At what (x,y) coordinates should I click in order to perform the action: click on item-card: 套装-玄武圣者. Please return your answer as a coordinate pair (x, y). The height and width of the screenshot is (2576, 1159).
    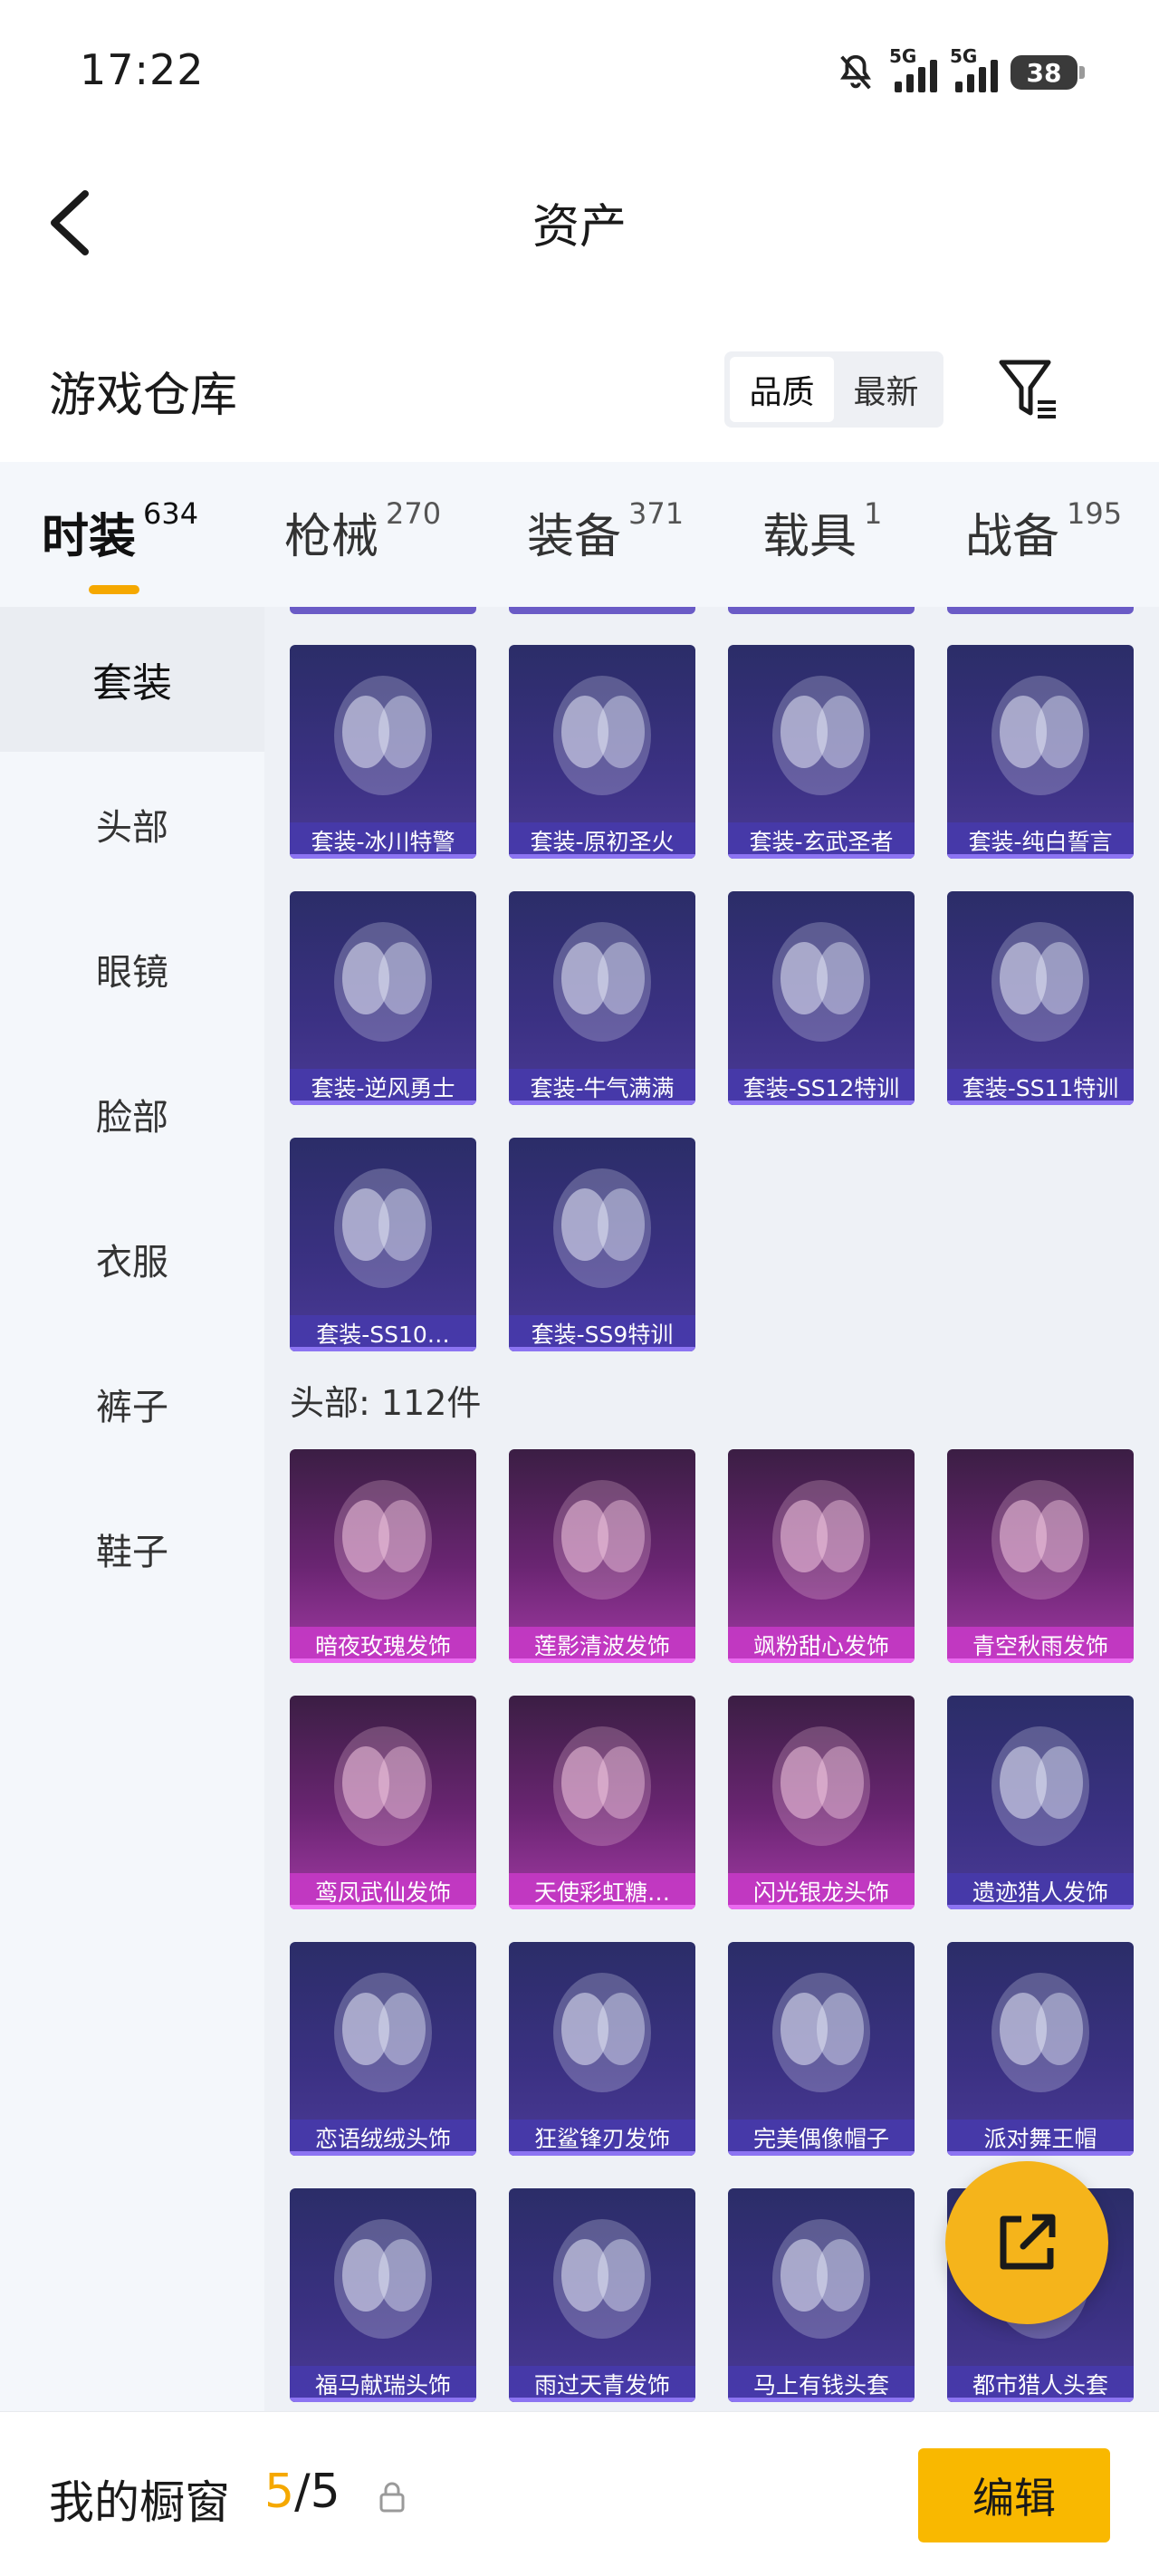
    Looking at the image, I should click on (822, 752).